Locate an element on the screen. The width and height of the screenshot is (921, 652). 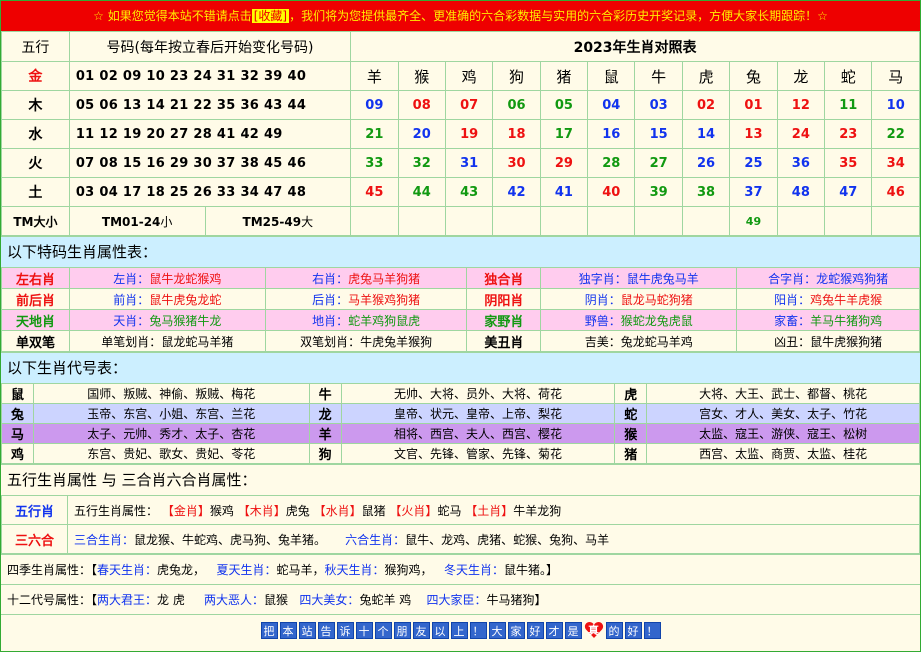
daihao-animal: 龙 is located at coordinates (325, 413).